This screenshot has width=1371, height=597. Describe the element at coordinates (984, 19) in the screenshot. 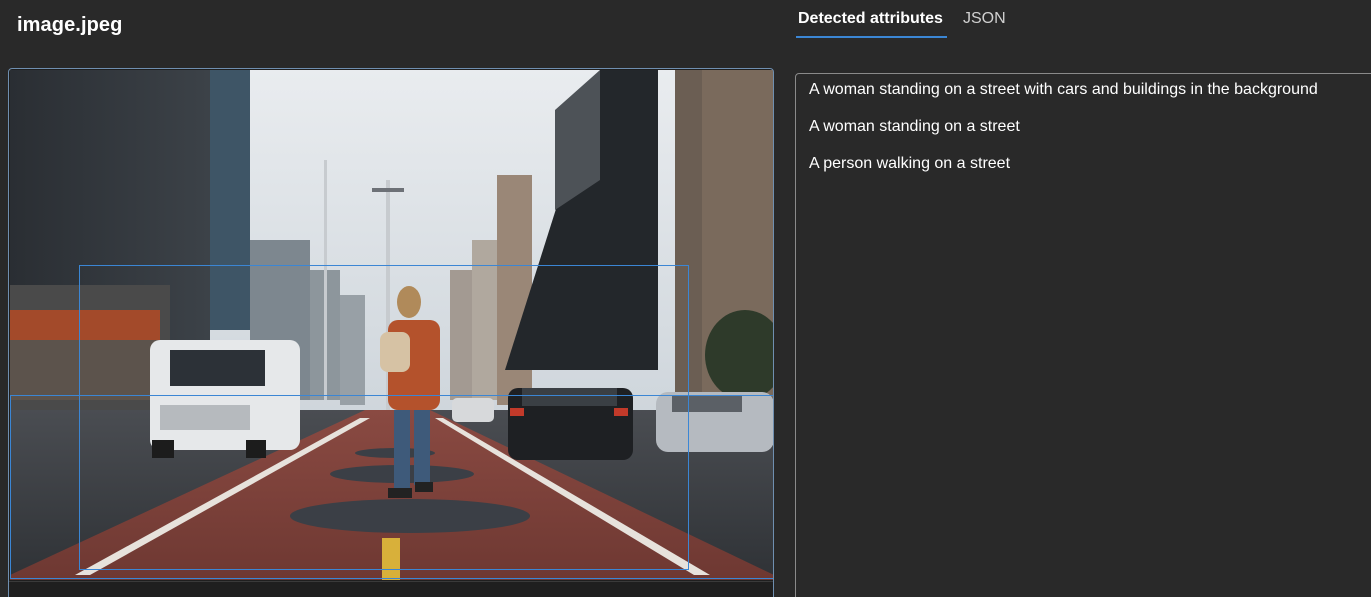

I see `tab-json: JSON` at that location.